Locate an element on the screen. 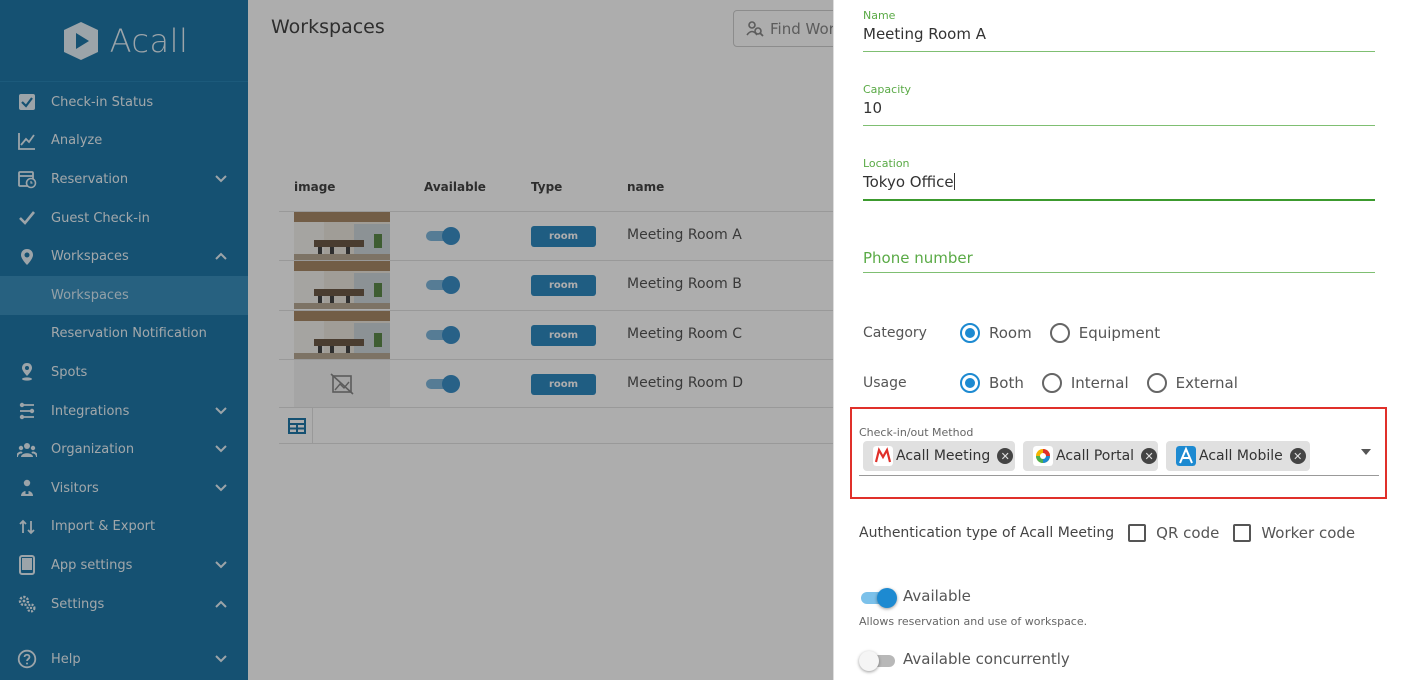 This screenshot has width=1421, height=680. method-chip: Acall Mobile ✕ is located at coordinates (1238, 456).